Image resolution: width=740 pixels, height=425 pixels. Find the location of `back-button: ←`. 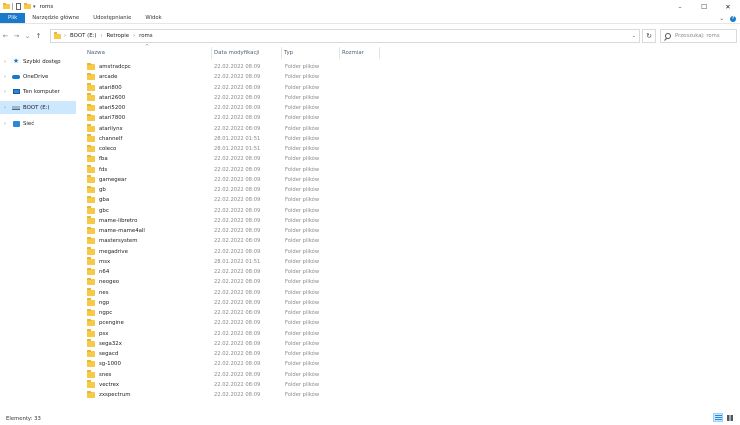

back-button: ← is located at coordinates (5, 36).